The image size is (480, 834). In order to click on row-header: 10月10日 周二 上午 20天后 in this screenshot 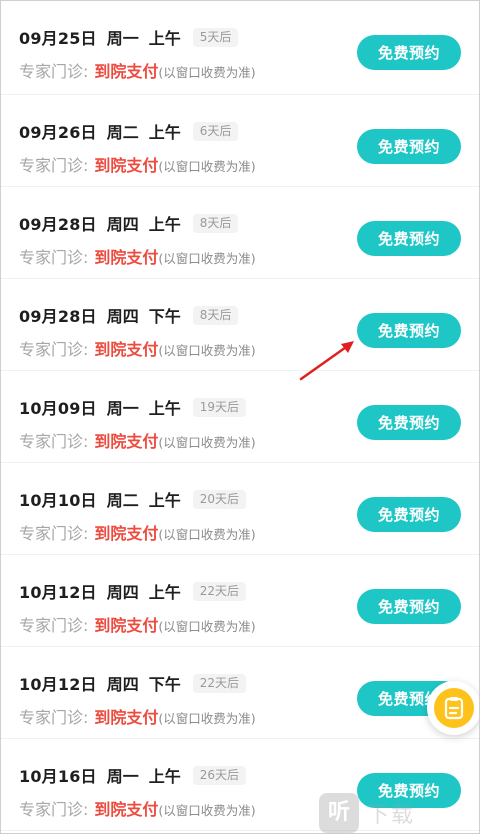, I will do `click(133, 499)`.